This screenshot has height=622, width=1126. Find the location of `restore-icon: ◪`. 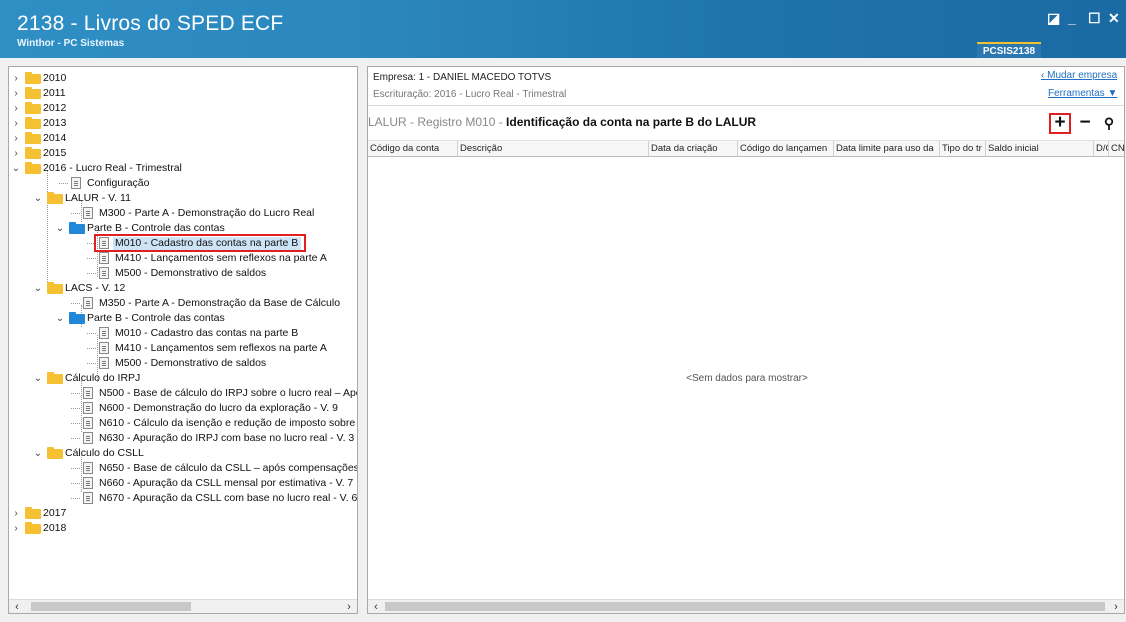

restore-icon: ◪ is located at coordinates (1053, 18).